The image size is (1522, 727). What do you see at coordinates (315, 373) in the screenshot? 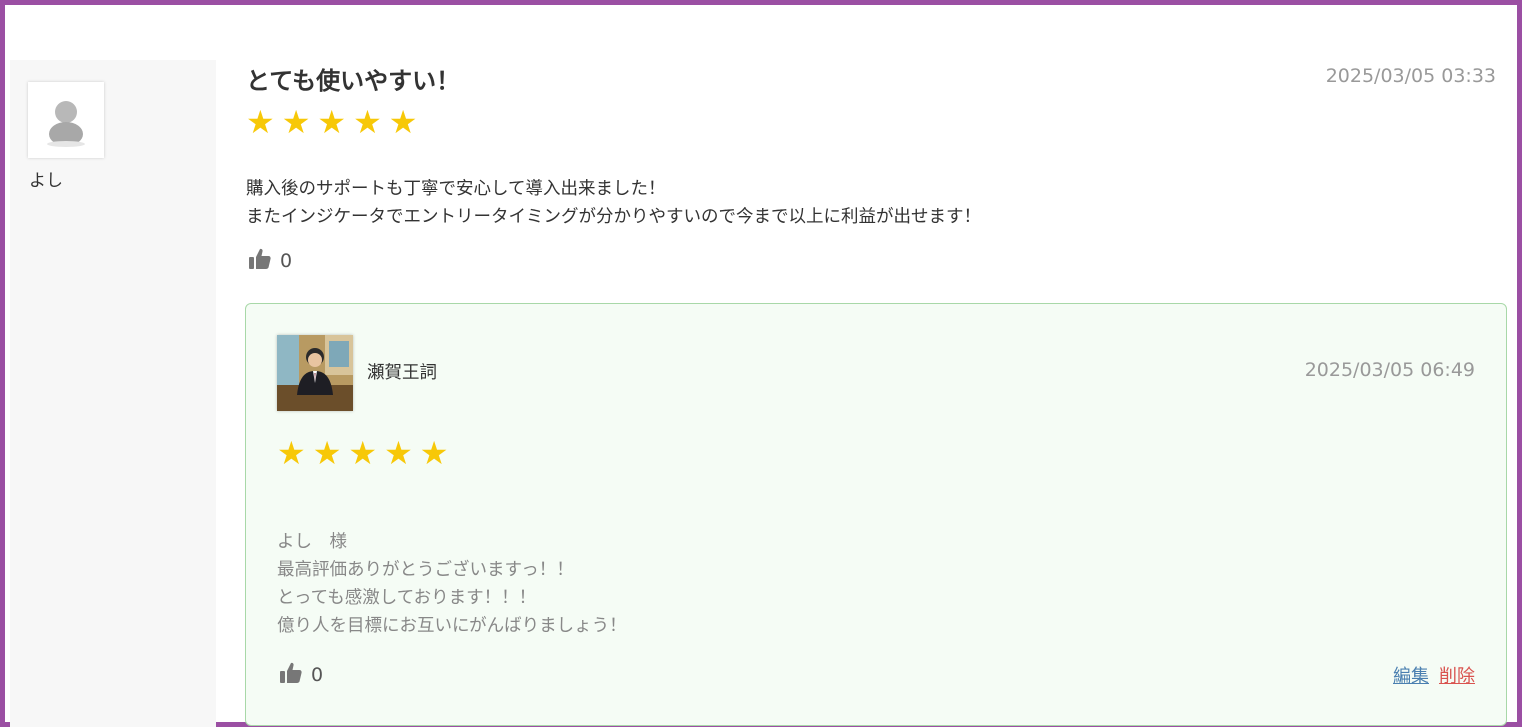
I see `seller-avatar` at bounding box center [315, 373].